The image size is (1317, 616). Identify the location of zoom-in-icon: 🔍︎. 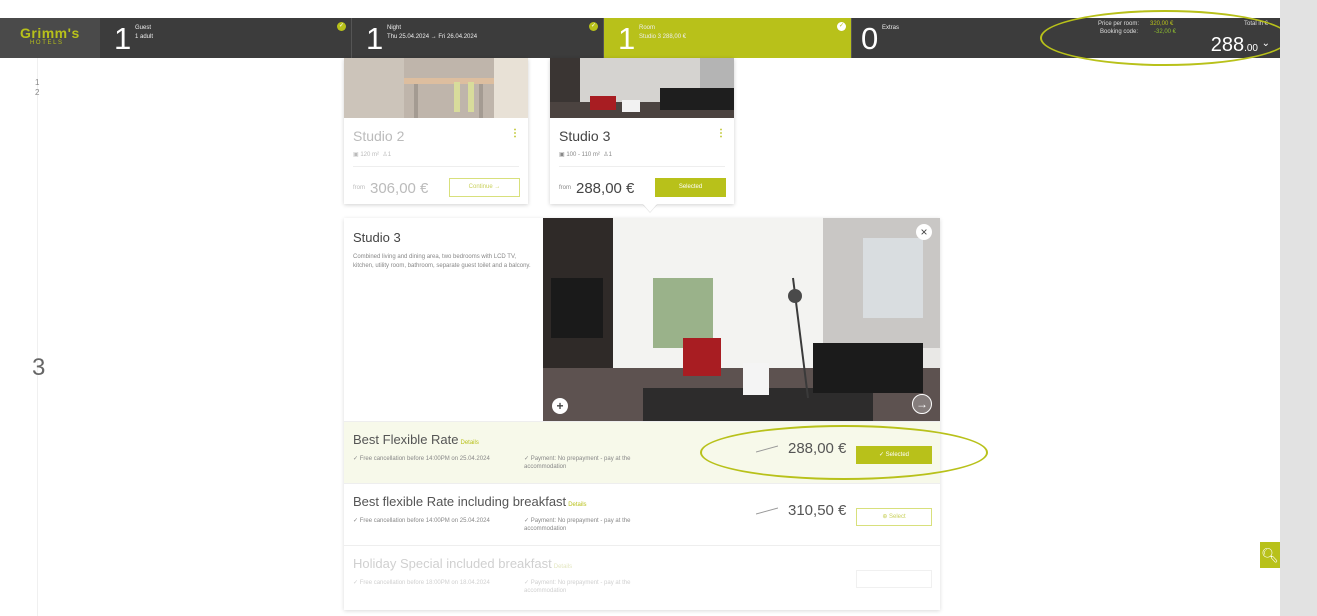
(1270, 555).